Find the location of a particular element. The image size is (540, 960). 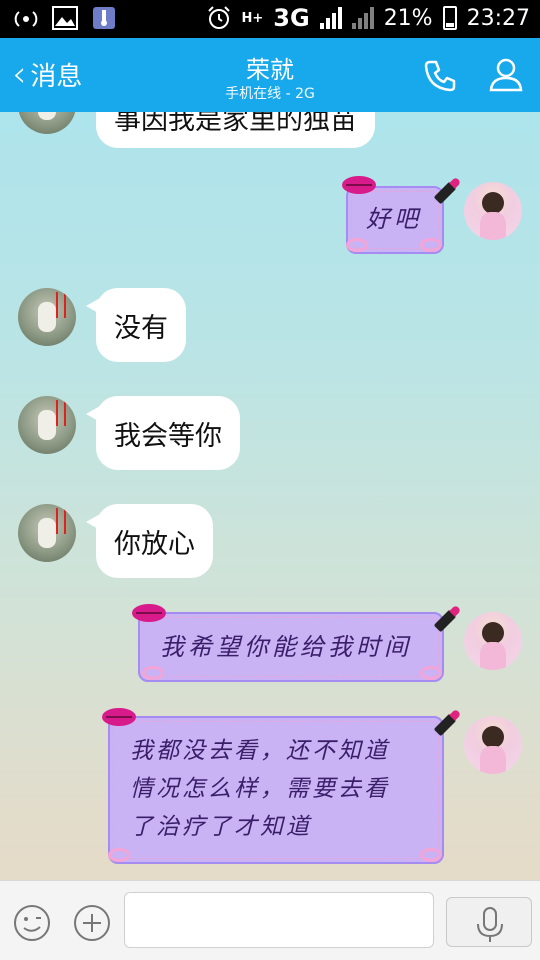

emoji-icon is located at coordinates (32, 923).